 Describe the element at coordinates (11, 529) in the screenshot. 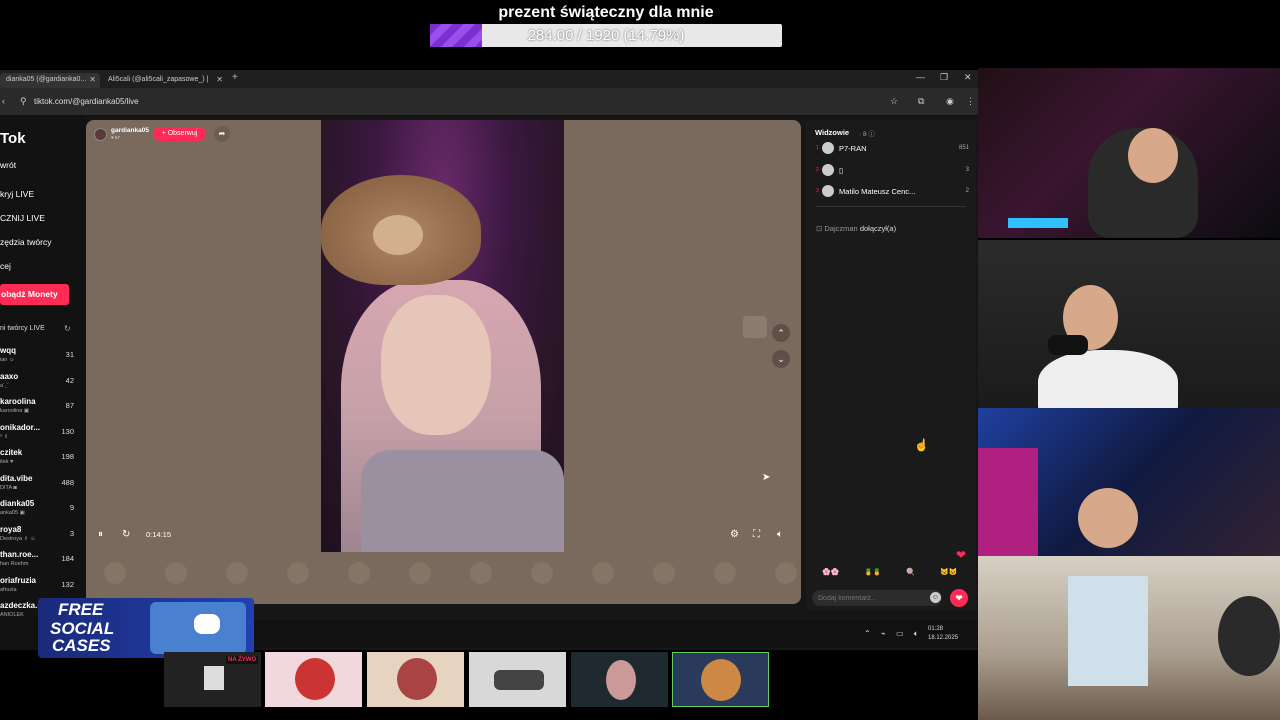

I see `creator-name: roya8` at that location.